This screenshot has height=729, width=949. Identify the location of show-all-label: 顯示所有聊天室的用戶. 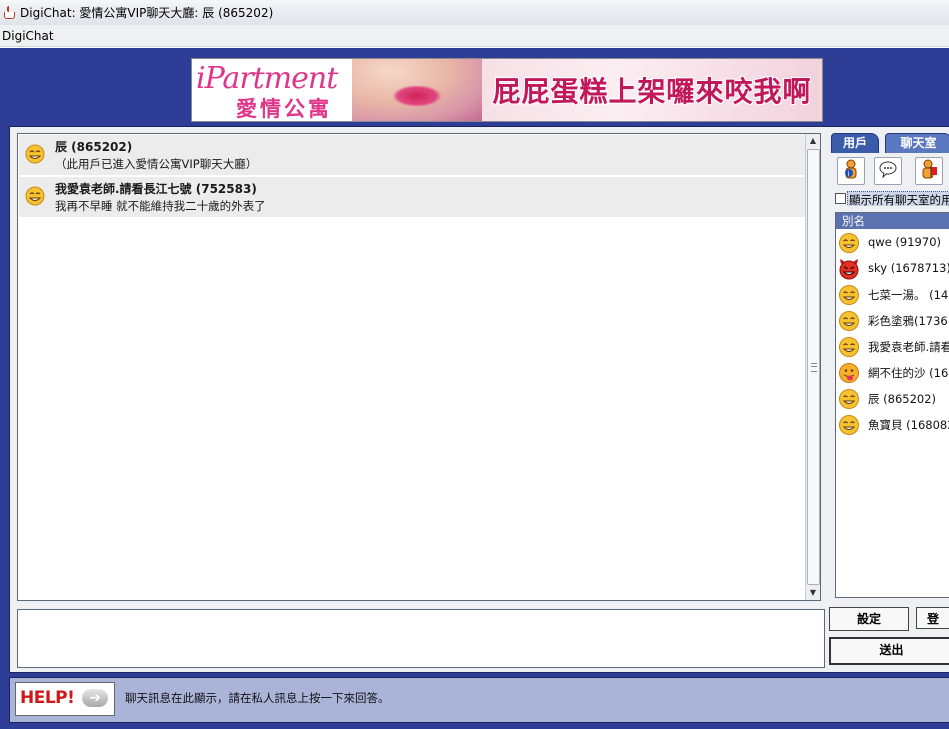
(898, 198).